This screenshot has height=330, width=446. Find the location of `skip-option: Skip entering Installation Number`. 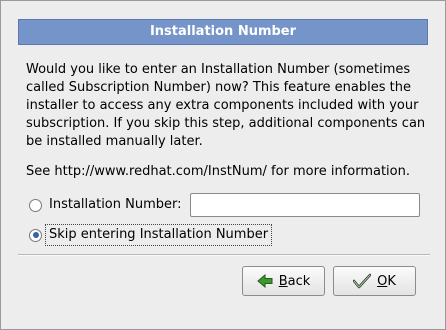

skip-option: Skip entering Installation Number is located at coordinates (151, 235).